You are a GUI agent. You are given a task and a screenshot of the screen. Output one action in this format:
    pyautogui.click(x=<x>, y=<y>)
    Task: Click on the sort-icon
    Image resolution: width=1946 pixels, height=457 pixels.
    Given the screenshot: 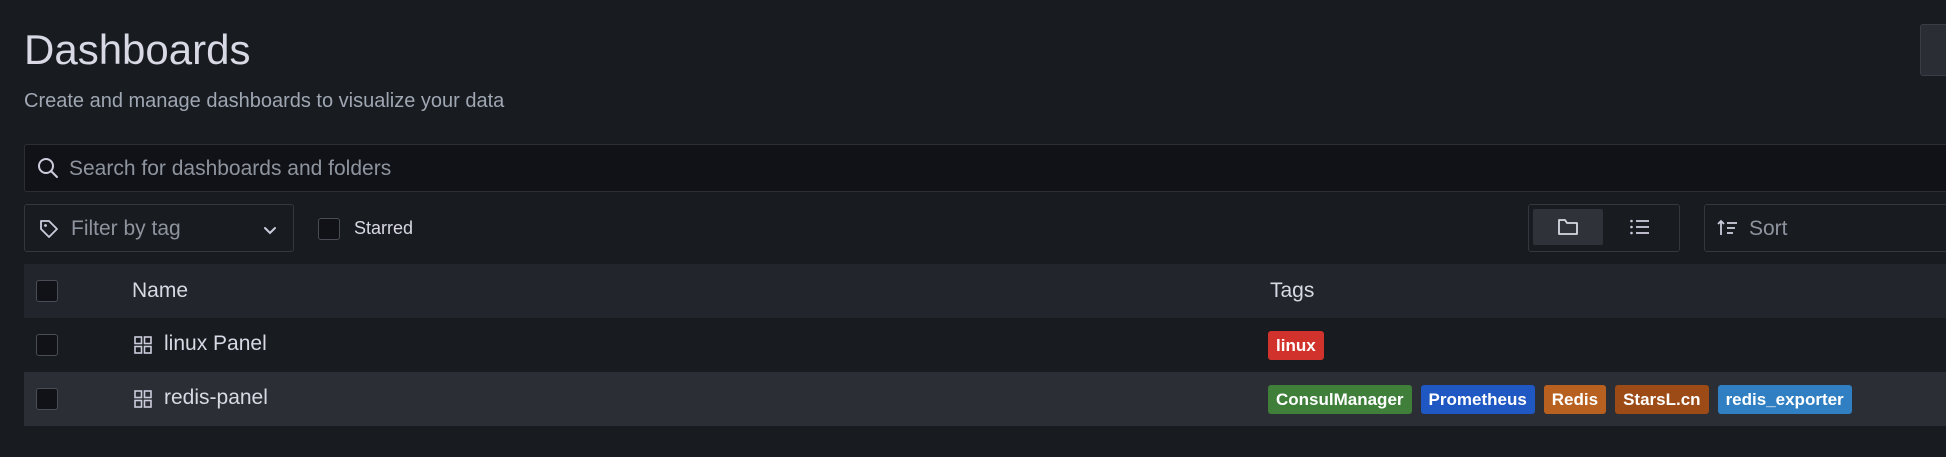 What is the action you would take?
    pyautogui.click(x=1728, y=230)
    